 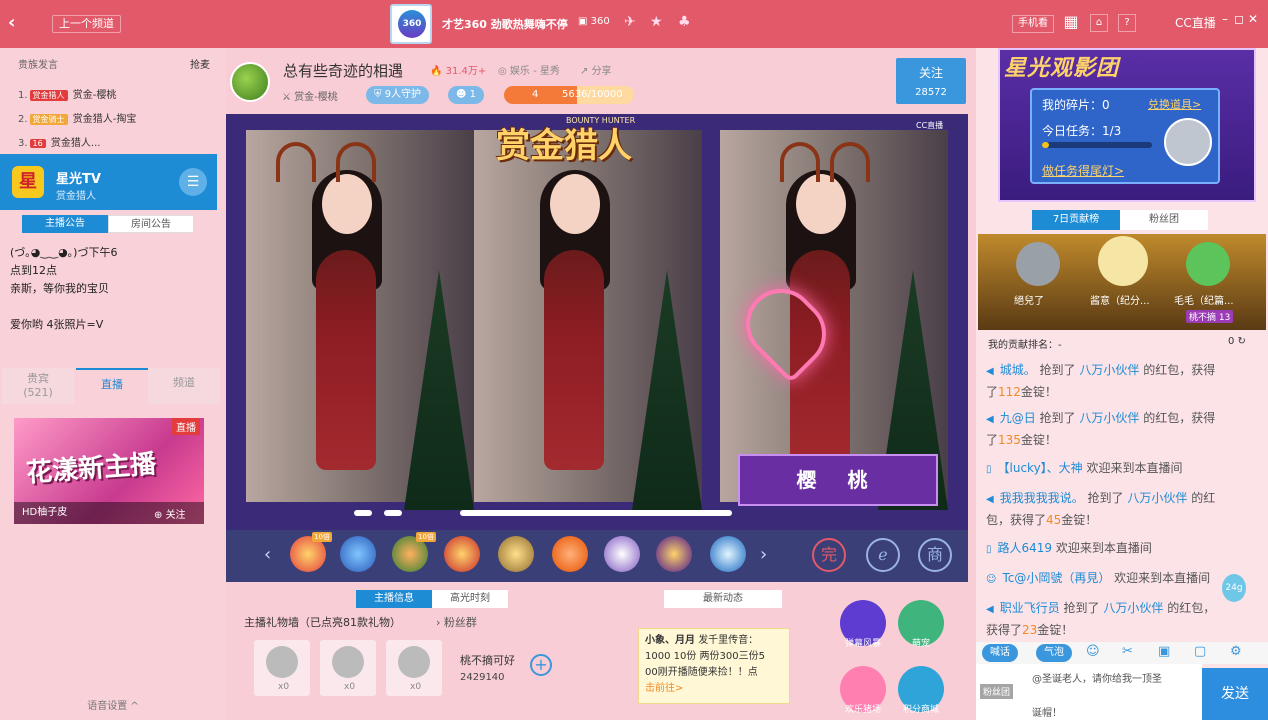 What do you see at coordinates (346, 360) in the screenshot?
I see `figure-dress` at bounding box center [346, 360].